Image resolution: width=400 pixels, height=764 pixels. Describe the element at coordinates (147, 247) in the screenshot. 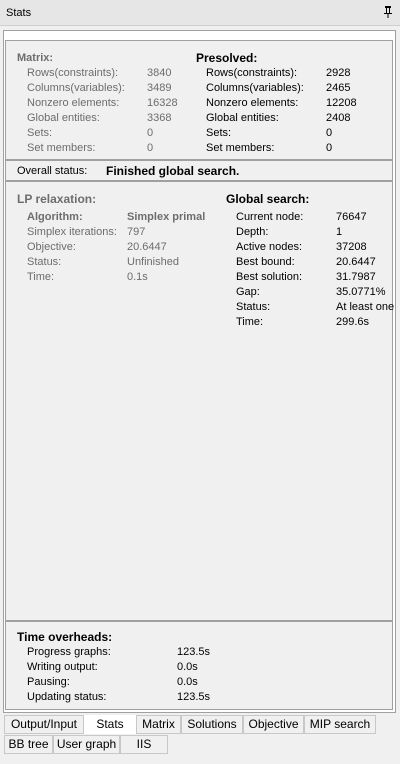

I see `lp-row-value: 20.6447` at that location.